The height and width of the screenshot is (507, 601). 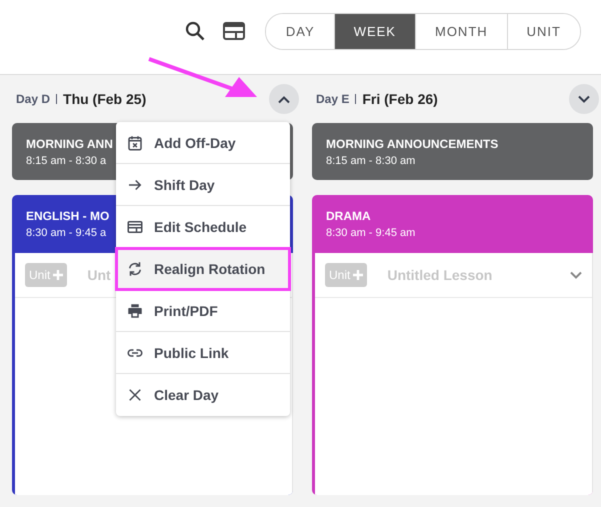 What do you see at coordinates (69, 144) in the screenshot?
I see `event-title: MORNING ANN` at bounding box center [69, 144].